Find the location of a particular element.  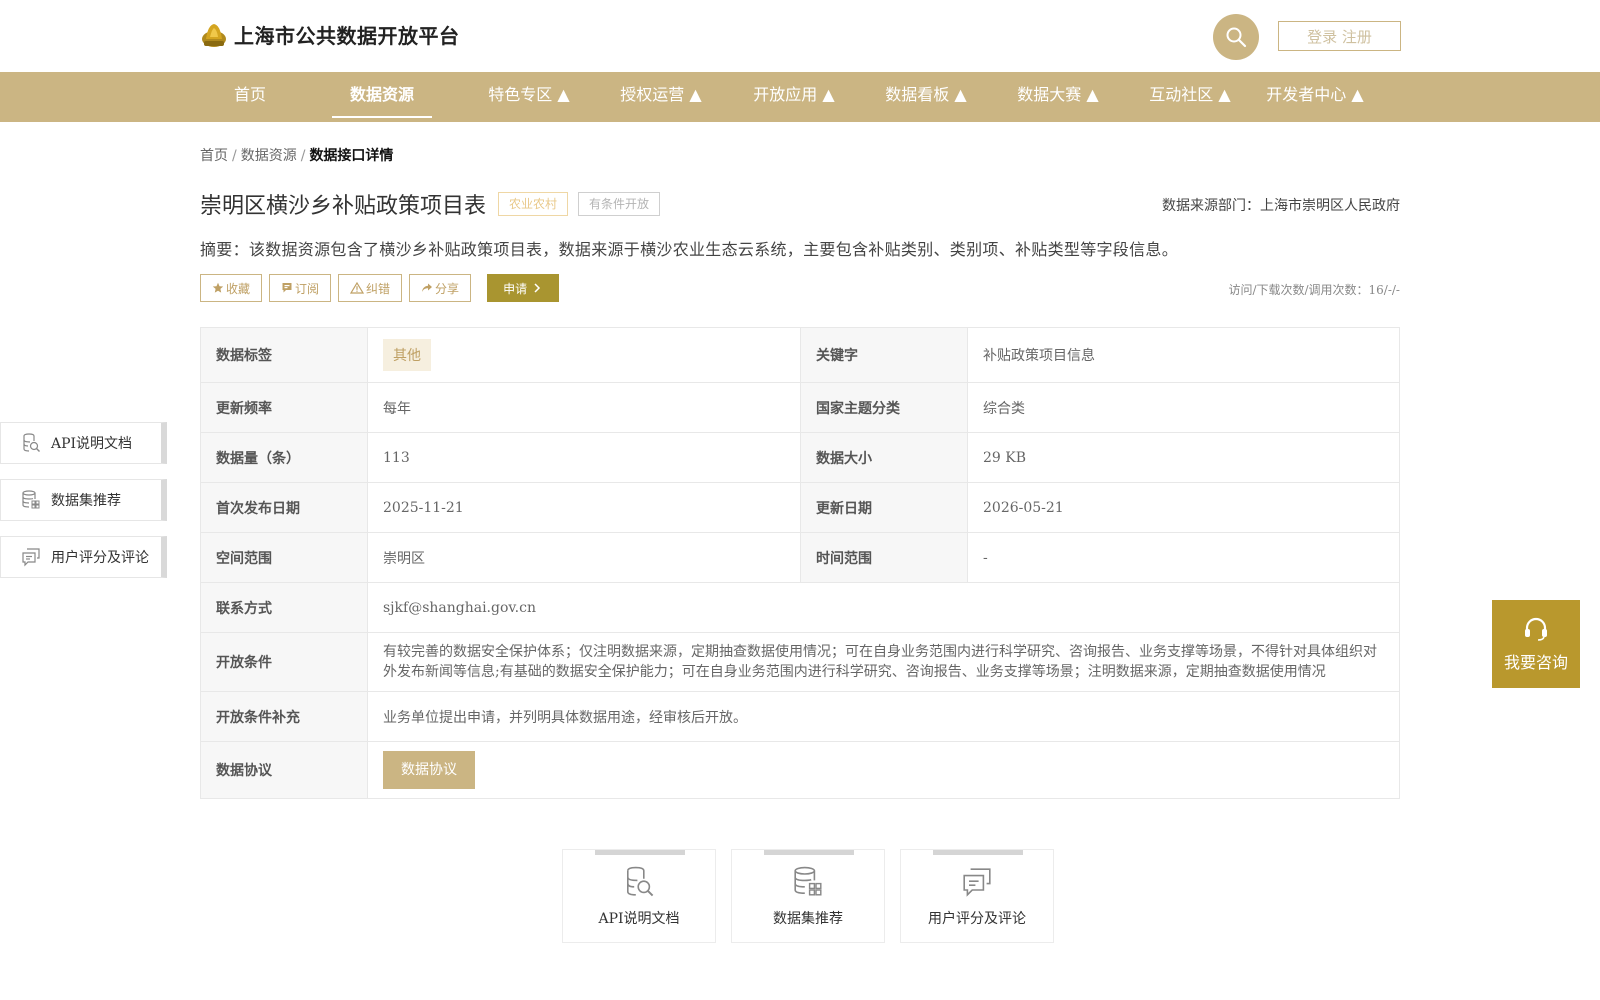

nav-item-community: 互动社区 ▲ is located at coordinates (1190, 97).